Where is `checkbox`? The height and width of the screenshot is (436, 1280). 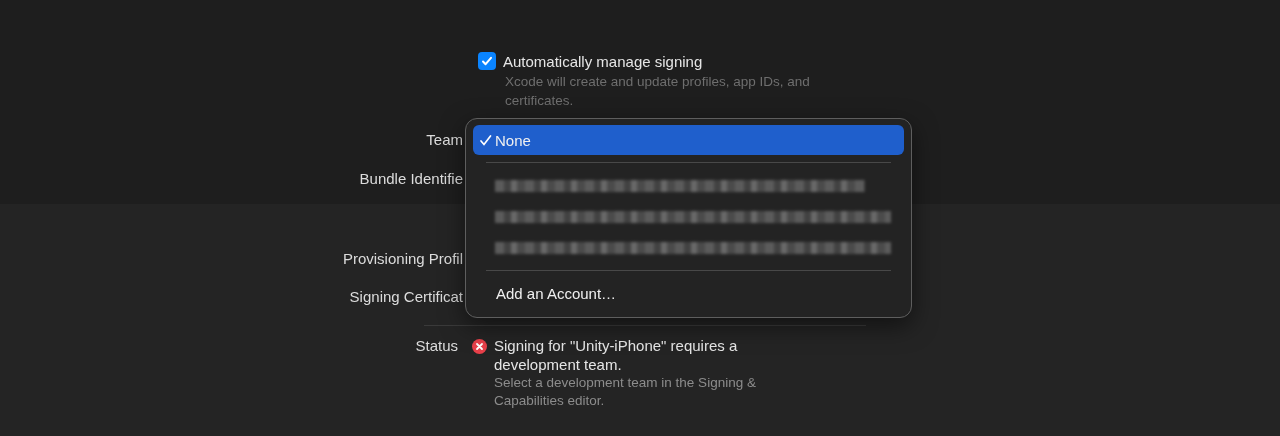 checkbox is located at coordinates (487, 61).